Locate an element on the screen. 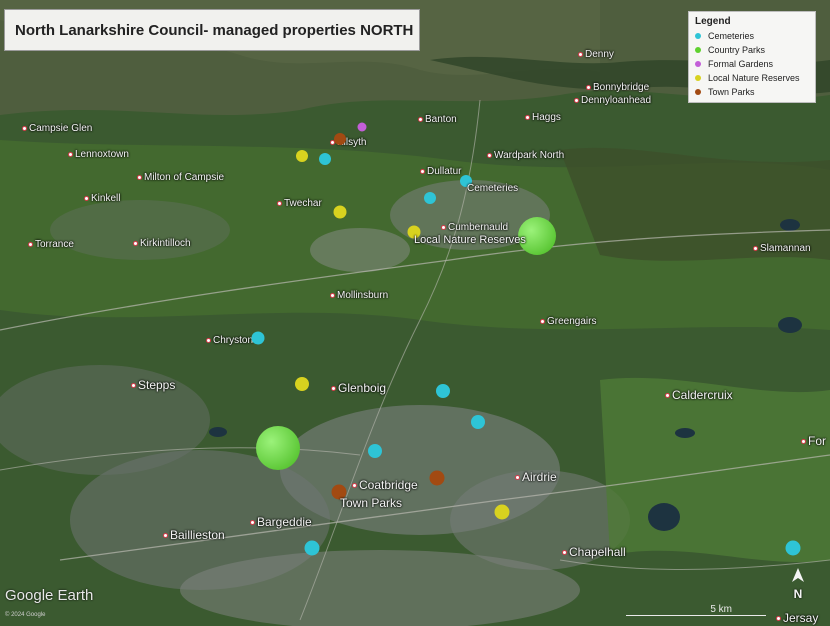  place-dennyloanhead: Dennyloanhead is located at coordinates (612, 100).